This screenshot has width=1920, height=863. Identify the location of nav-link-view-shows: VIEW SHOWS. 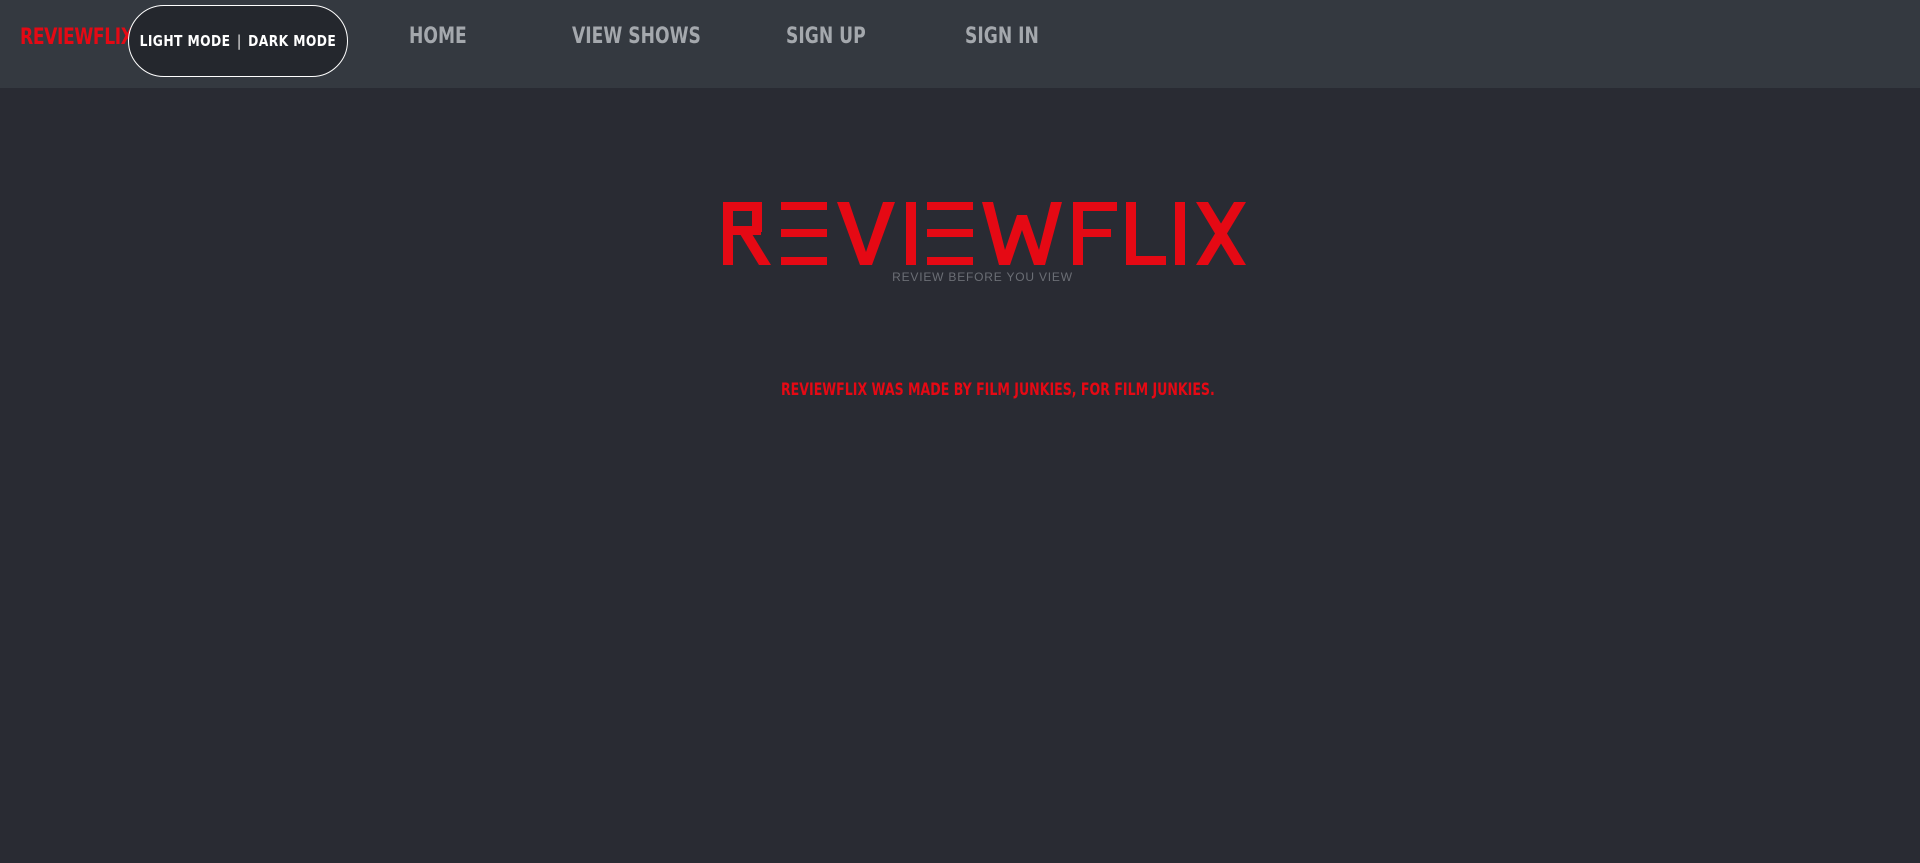
(636, 36).